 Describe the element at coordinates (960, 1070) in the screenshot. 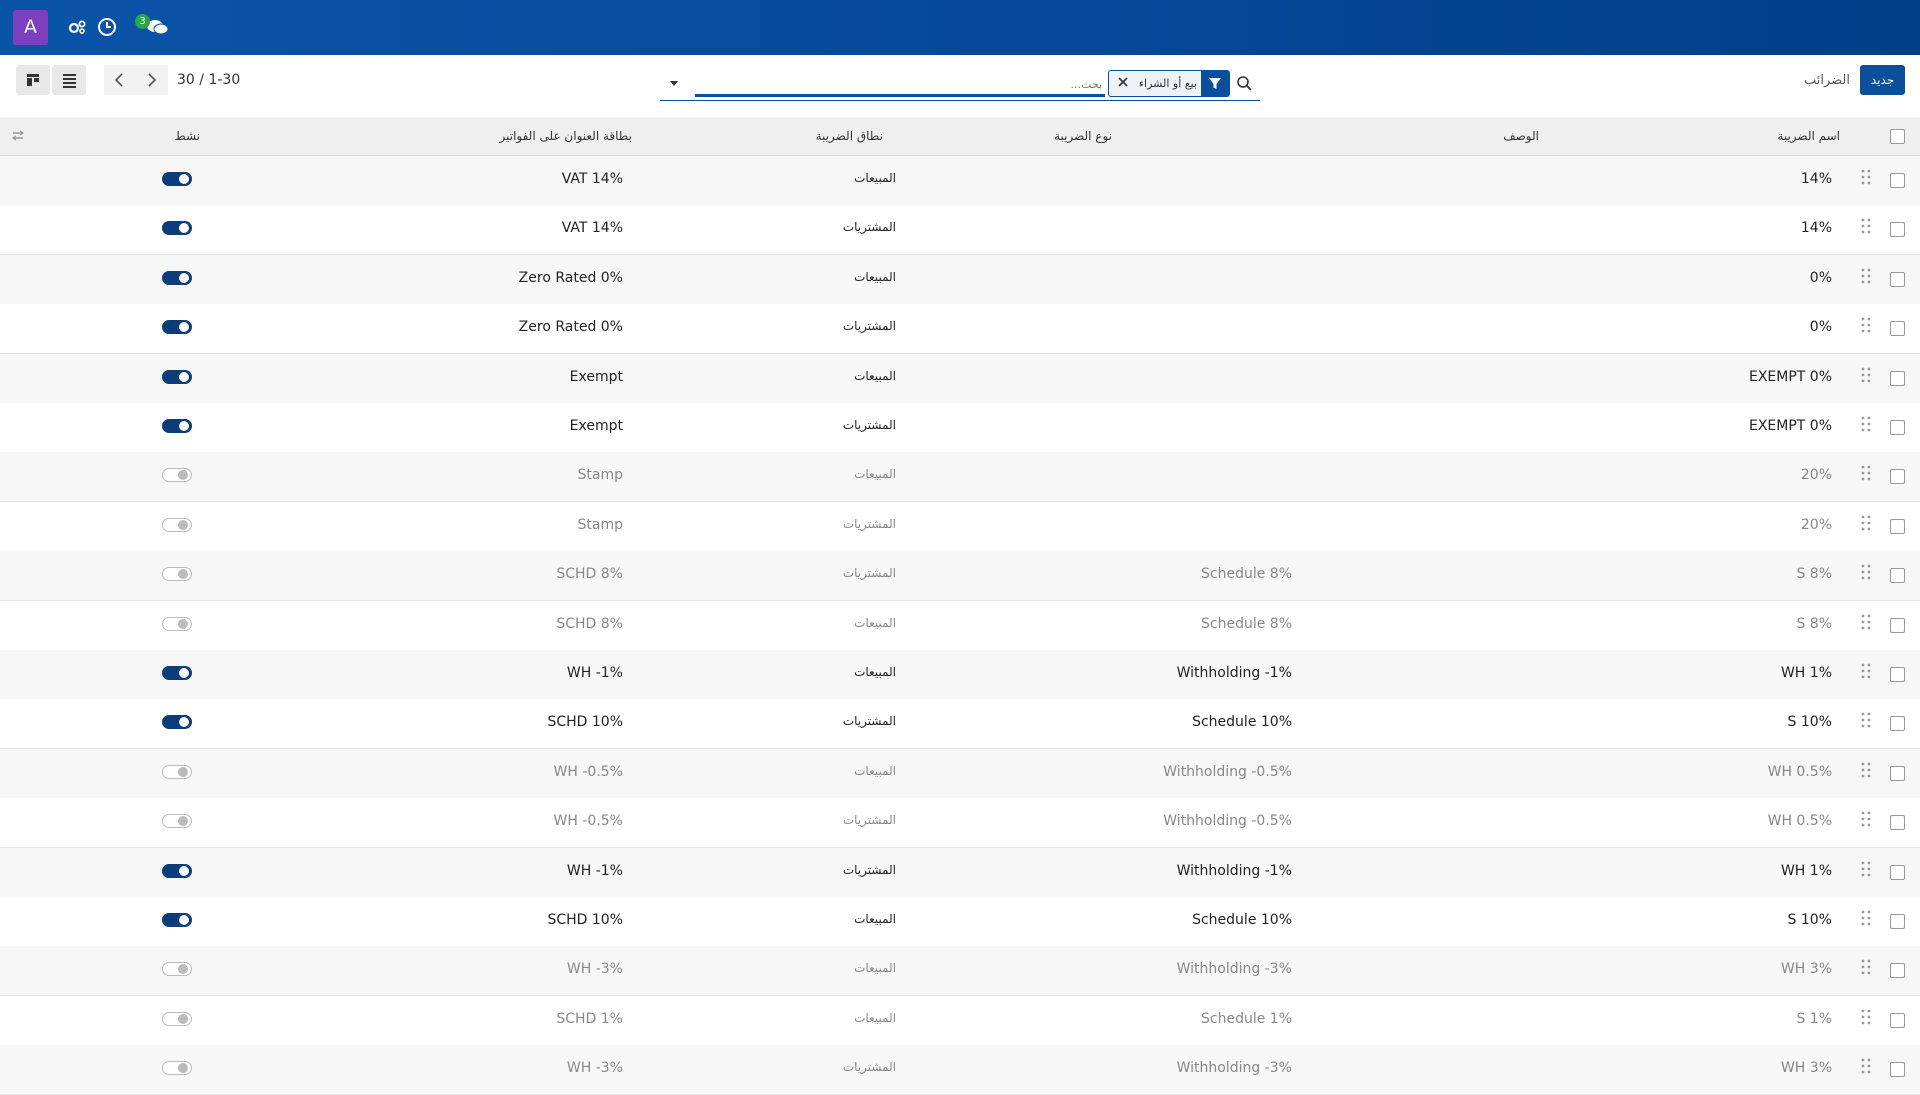

I see `table-row: WH 3% Withholding -3% المشتريات WH -3%` at that location.